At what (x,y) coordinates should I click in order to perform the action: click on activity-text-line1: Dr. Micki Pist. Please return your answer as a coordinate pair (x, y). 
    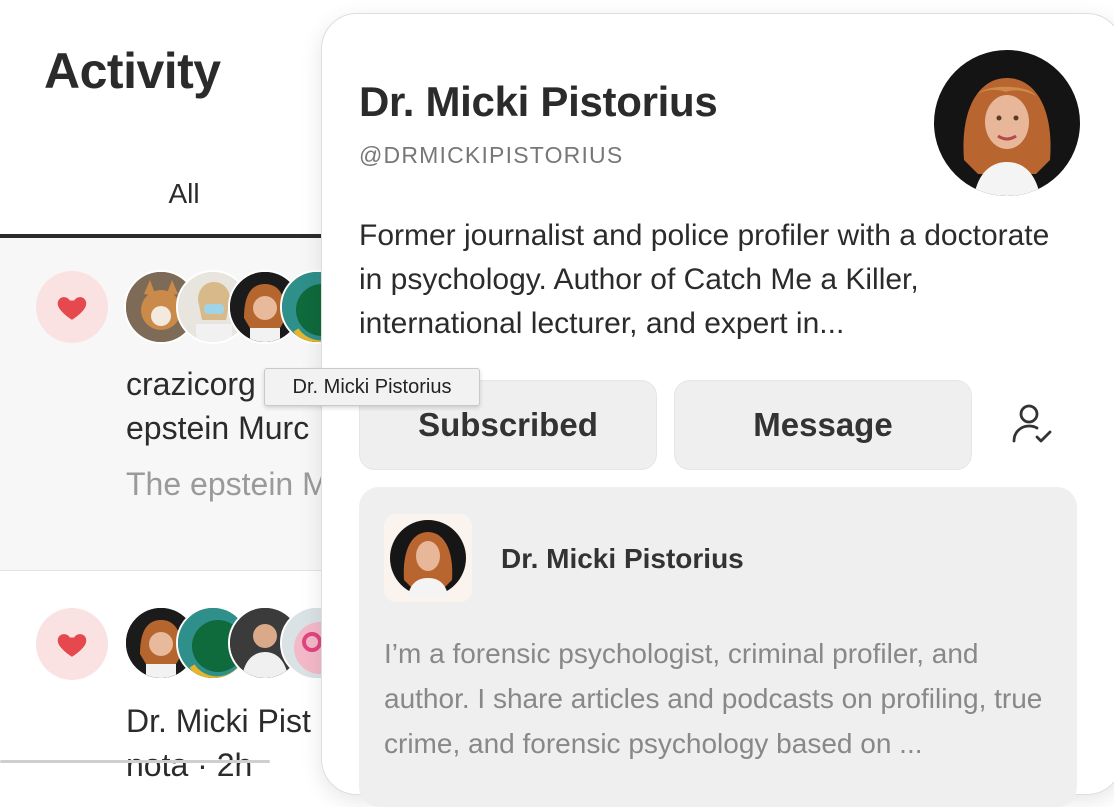
    Looking at the image, I should click on (218, 721).